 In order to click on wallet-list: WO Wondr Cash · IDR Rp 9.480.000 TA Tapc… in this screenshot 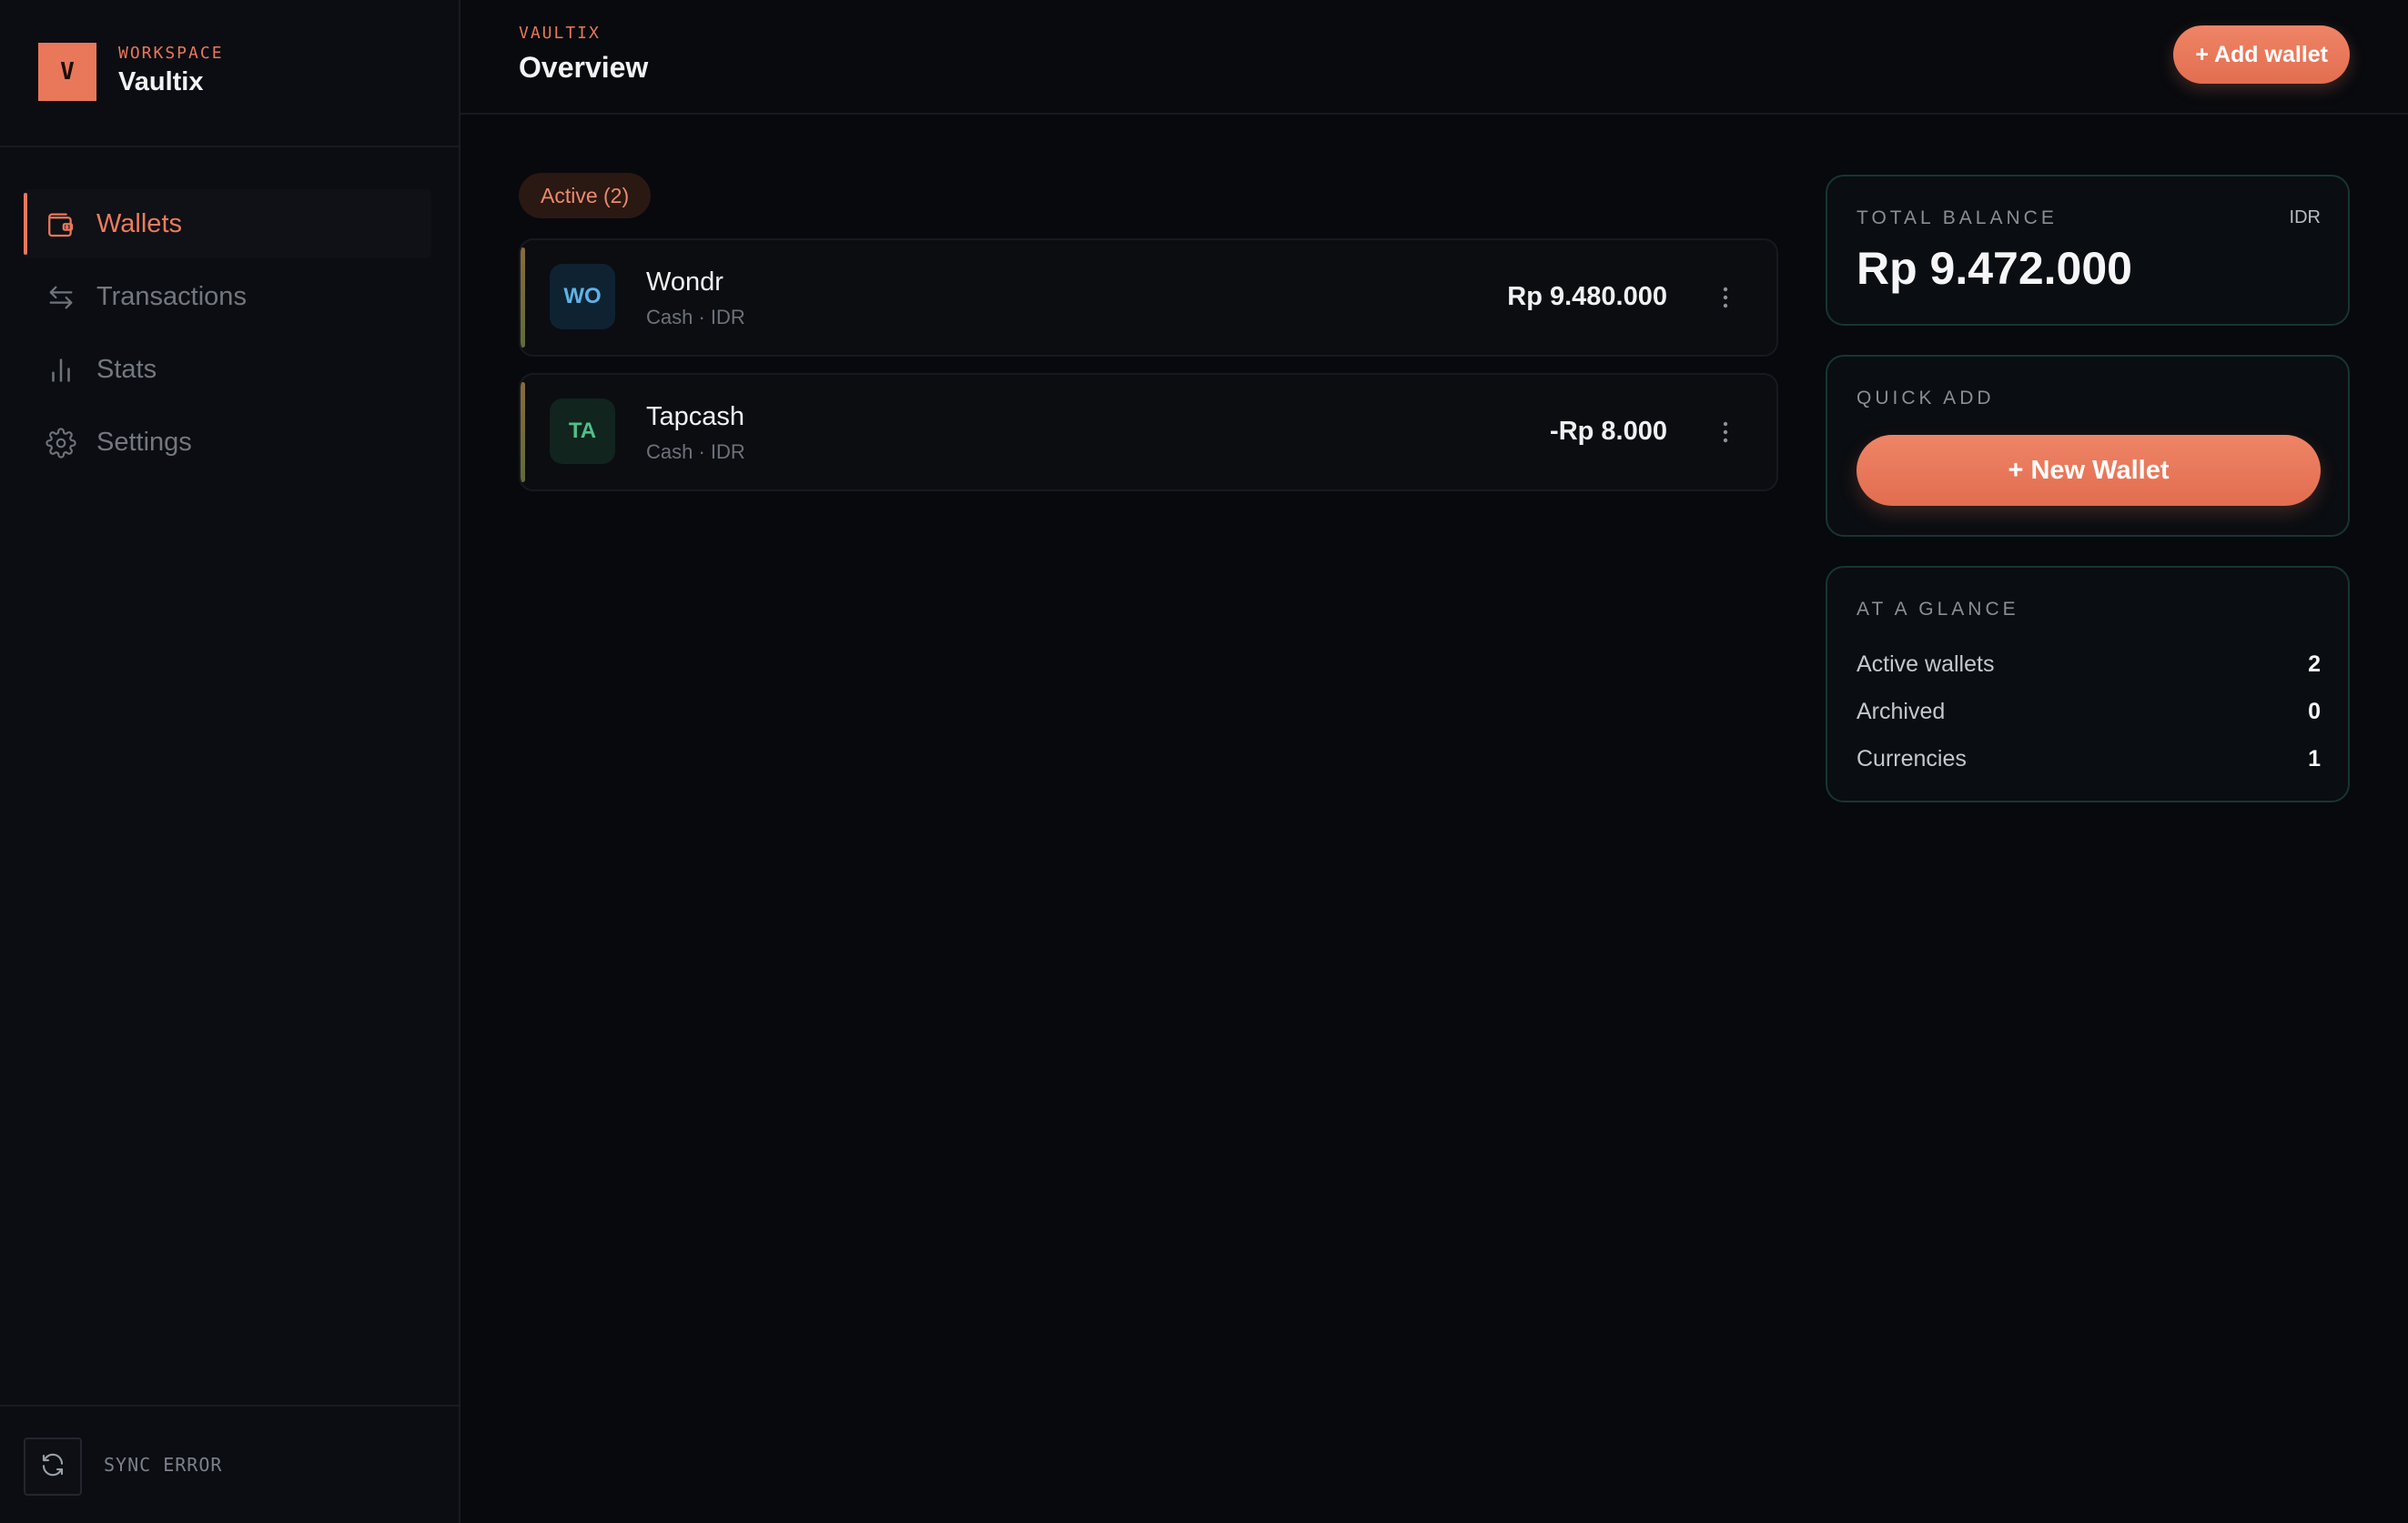, I will do `click(1148, 373)`.